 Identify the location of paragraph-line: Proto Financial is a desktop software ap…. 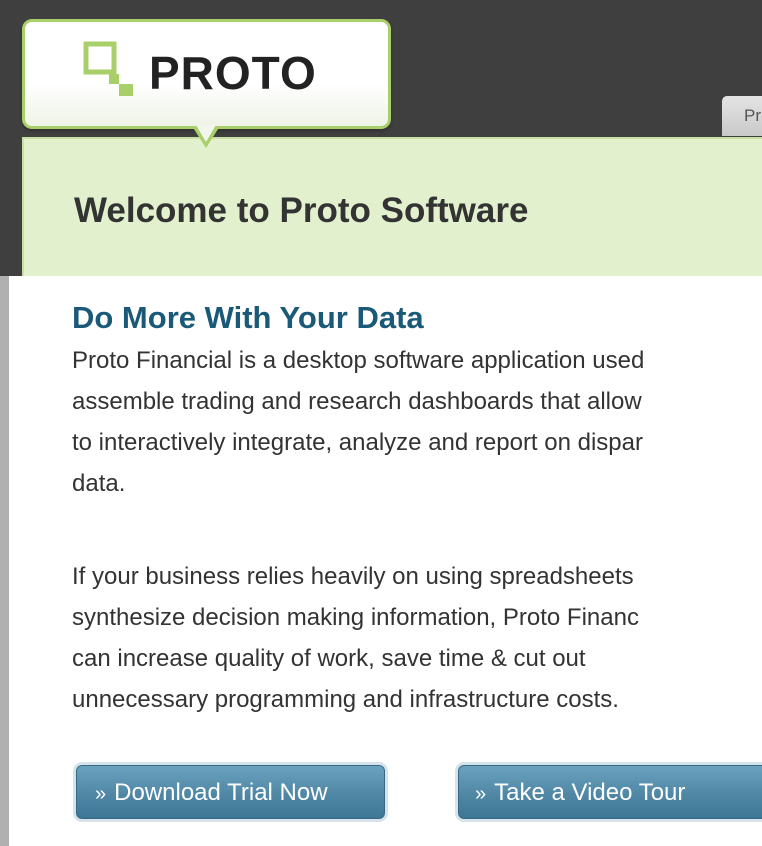
(358, 360).